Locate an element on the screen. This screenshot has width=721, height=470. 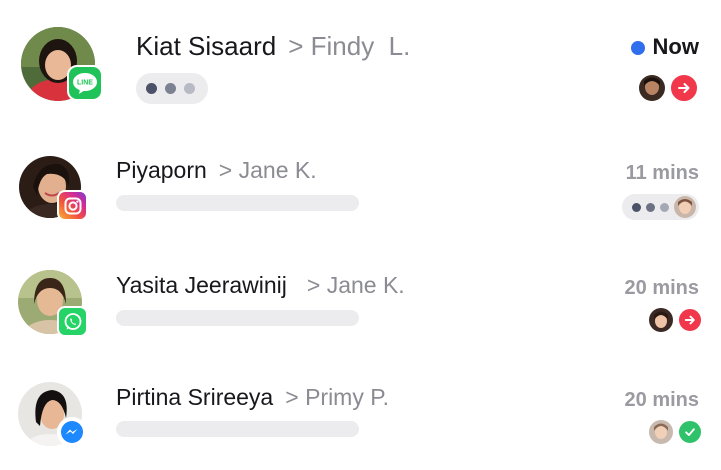
line-logo-text: LINE is located at coordinates (85, 83).